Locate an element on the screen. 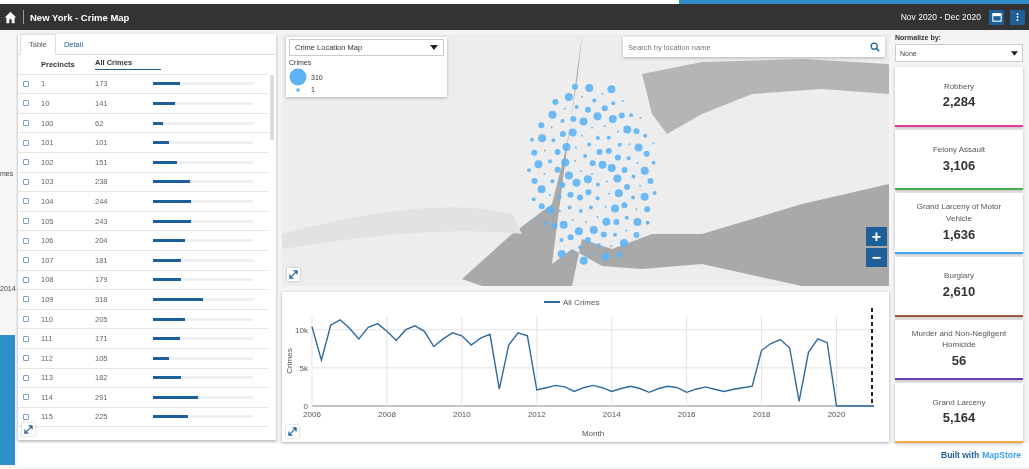  home-icon is located at coordinates (10, 17).